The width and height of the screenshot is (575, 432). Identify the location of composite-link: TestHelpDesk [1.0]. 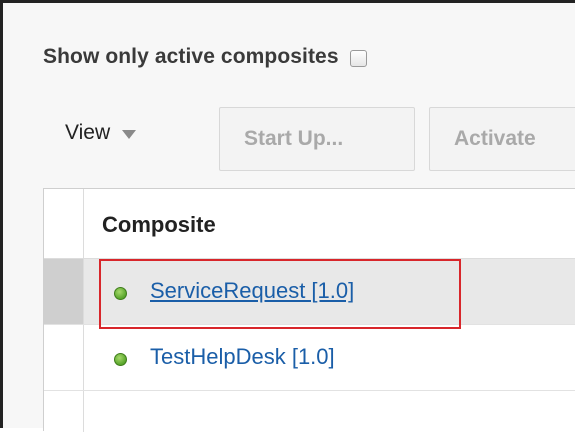
(242, 357).